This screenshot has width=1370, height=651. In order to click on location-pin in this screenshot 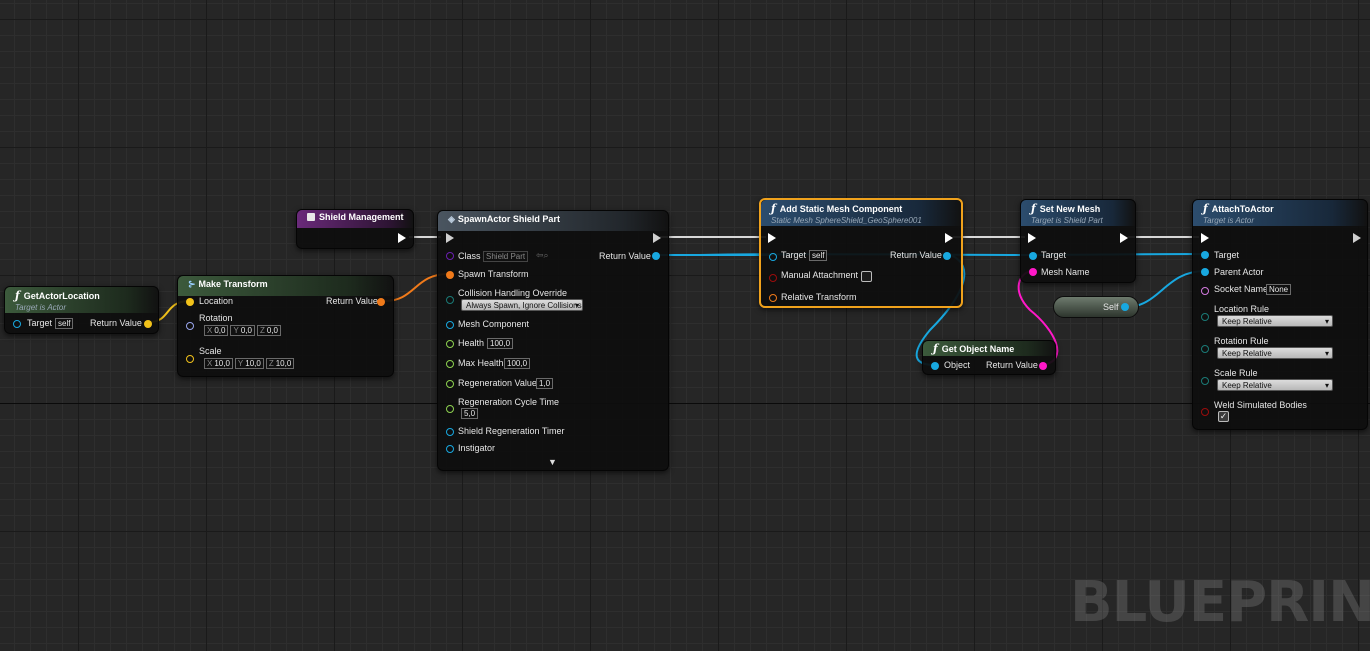, I will do `click(190, 302)`.